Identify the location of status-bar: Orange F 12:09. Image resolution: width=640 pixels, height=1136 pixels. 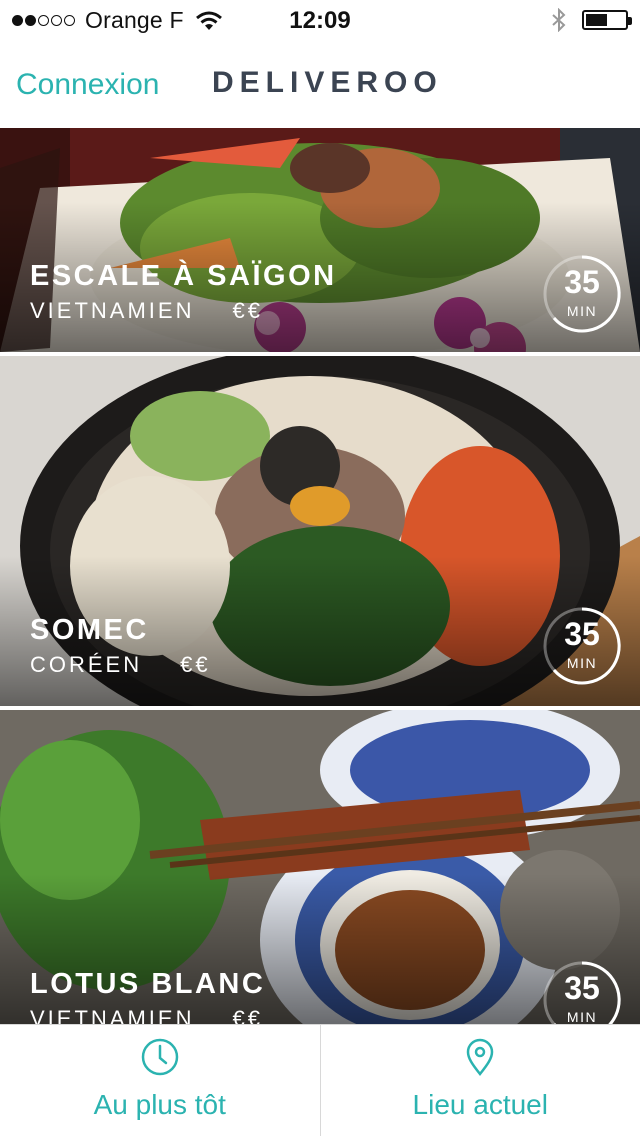
(320, 20).